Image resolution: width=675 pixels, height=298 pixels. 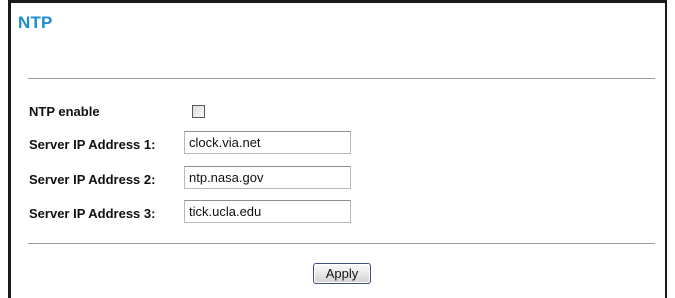 I want to click on bottom-divider, so click(x=341, y=243).